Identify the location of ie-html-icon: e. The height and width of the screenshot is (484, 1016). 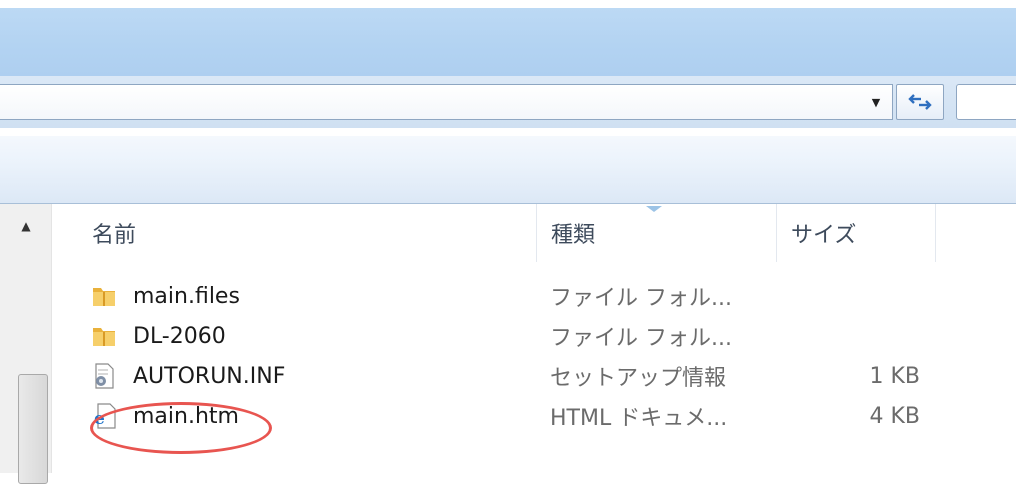
(105, 416).